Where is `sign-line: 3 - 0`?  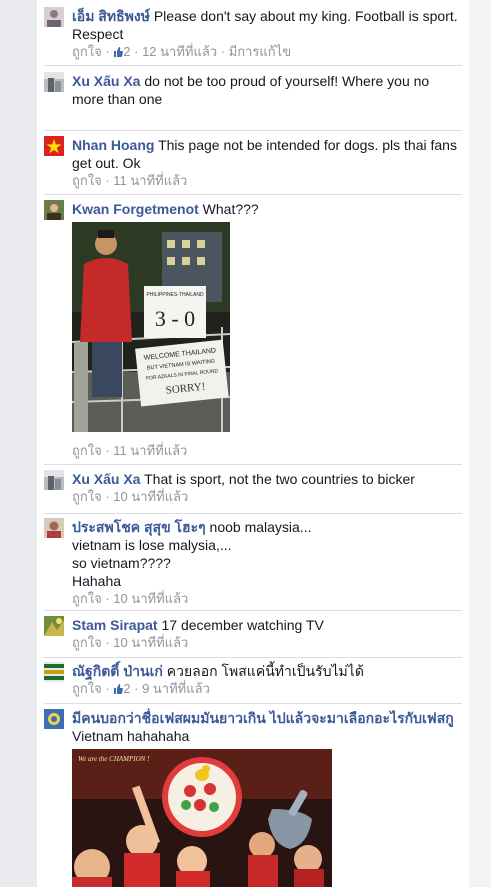 sign-line: 3 - 0 is located at coordinates (175, 318).